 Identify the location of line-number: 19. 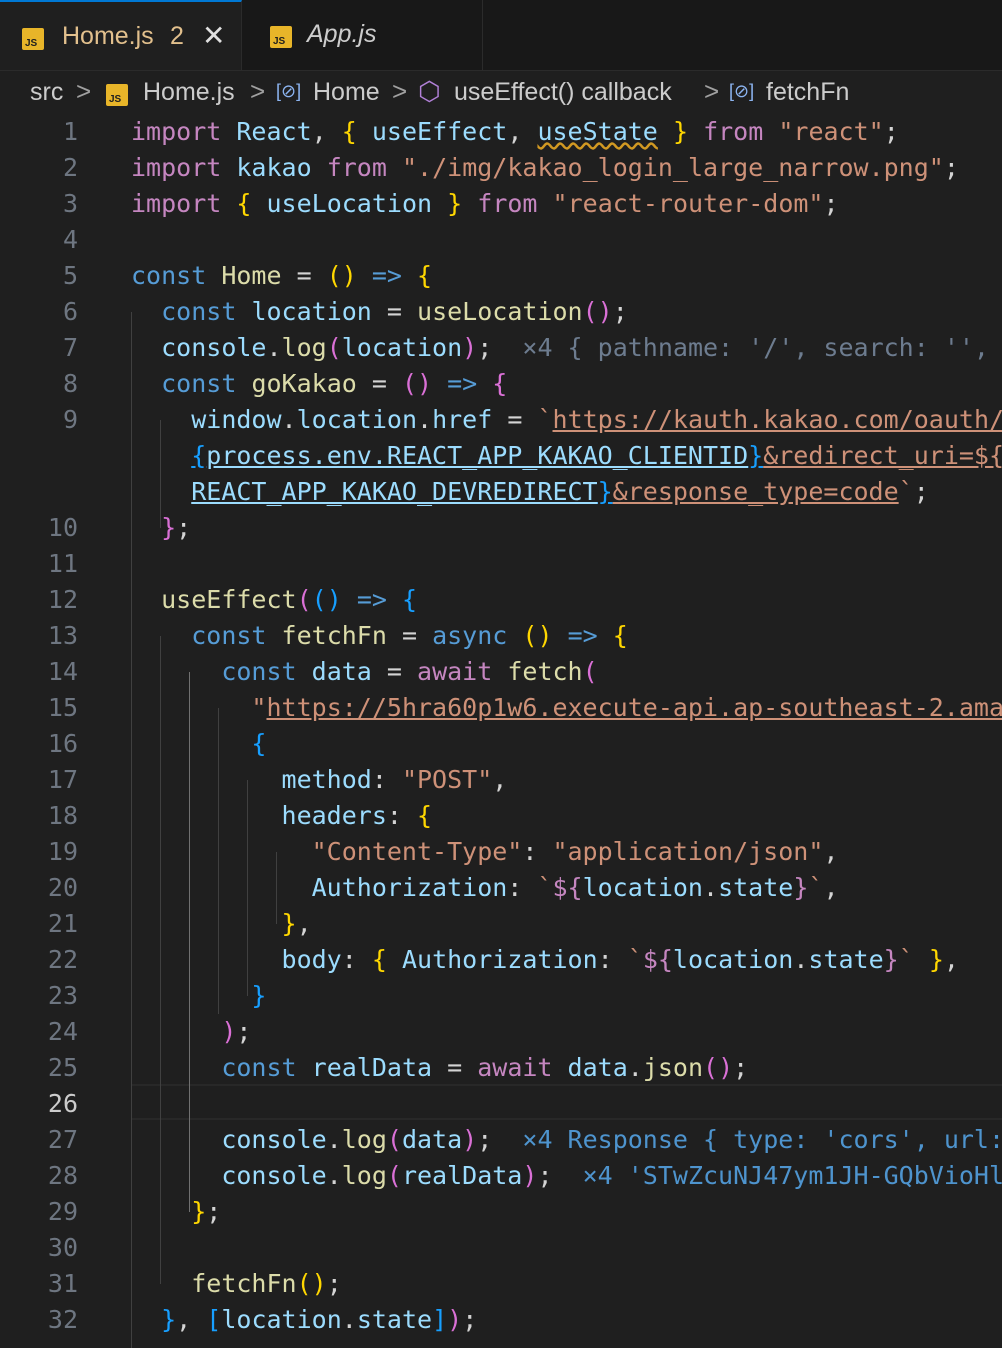
(62, 851).